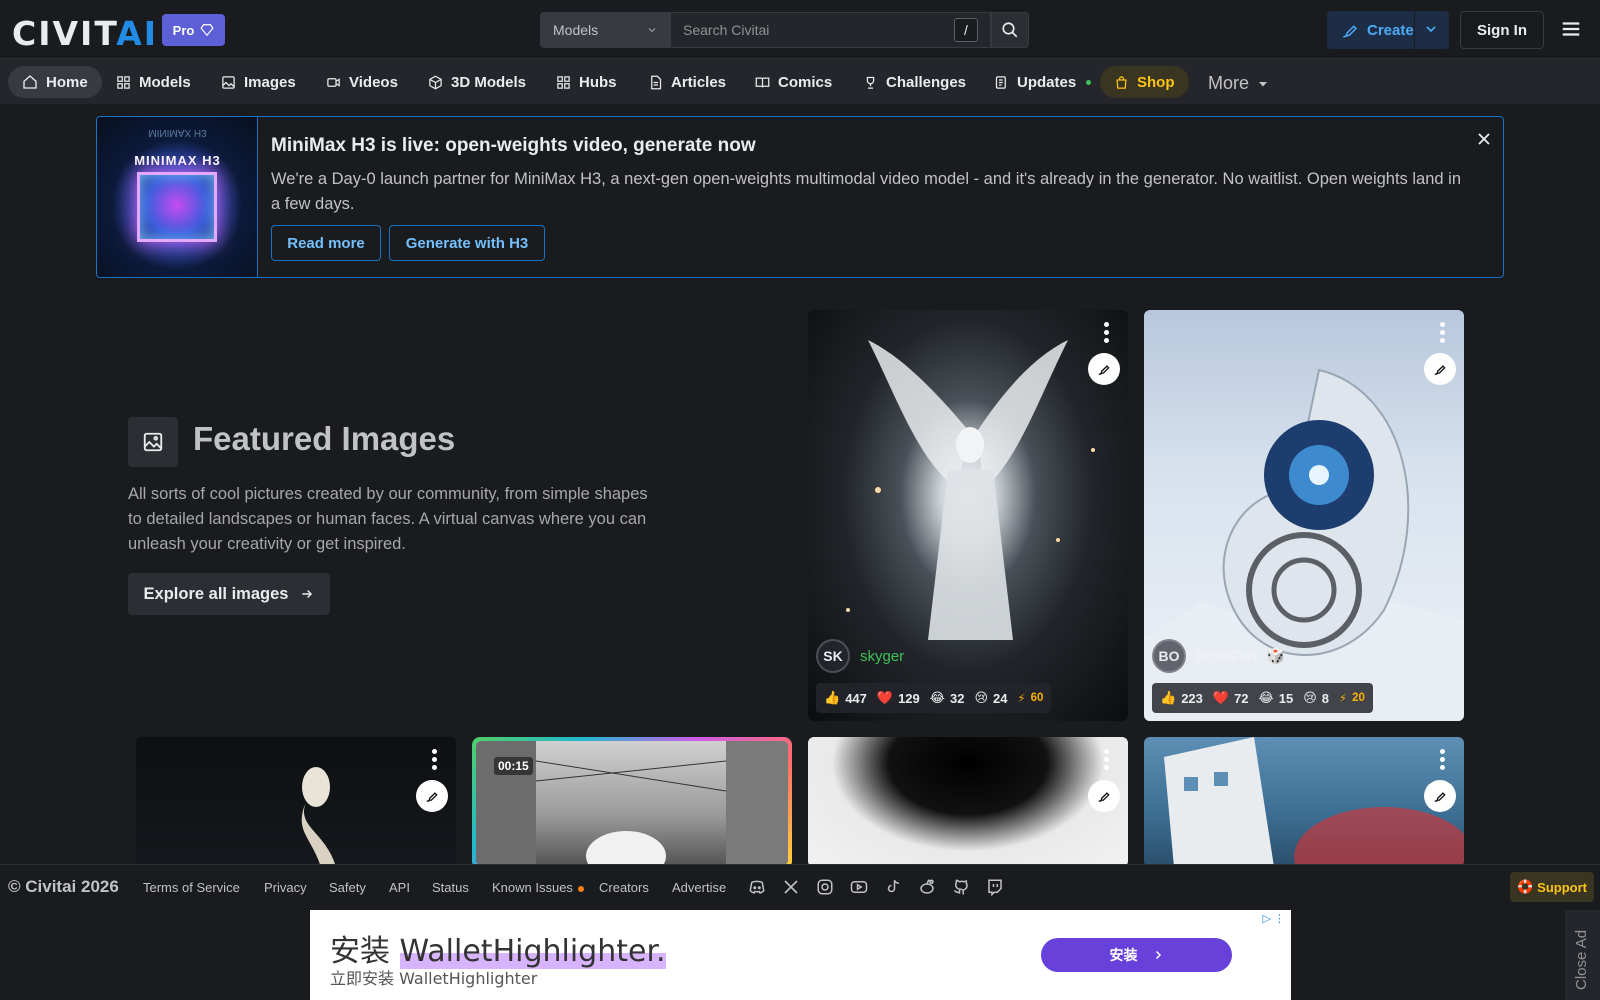 This screenshot has height=1000, width=1600. Describe the element at coordinates (362, 82) in the screenshot. I see `nav-videos: Videos` at that location.